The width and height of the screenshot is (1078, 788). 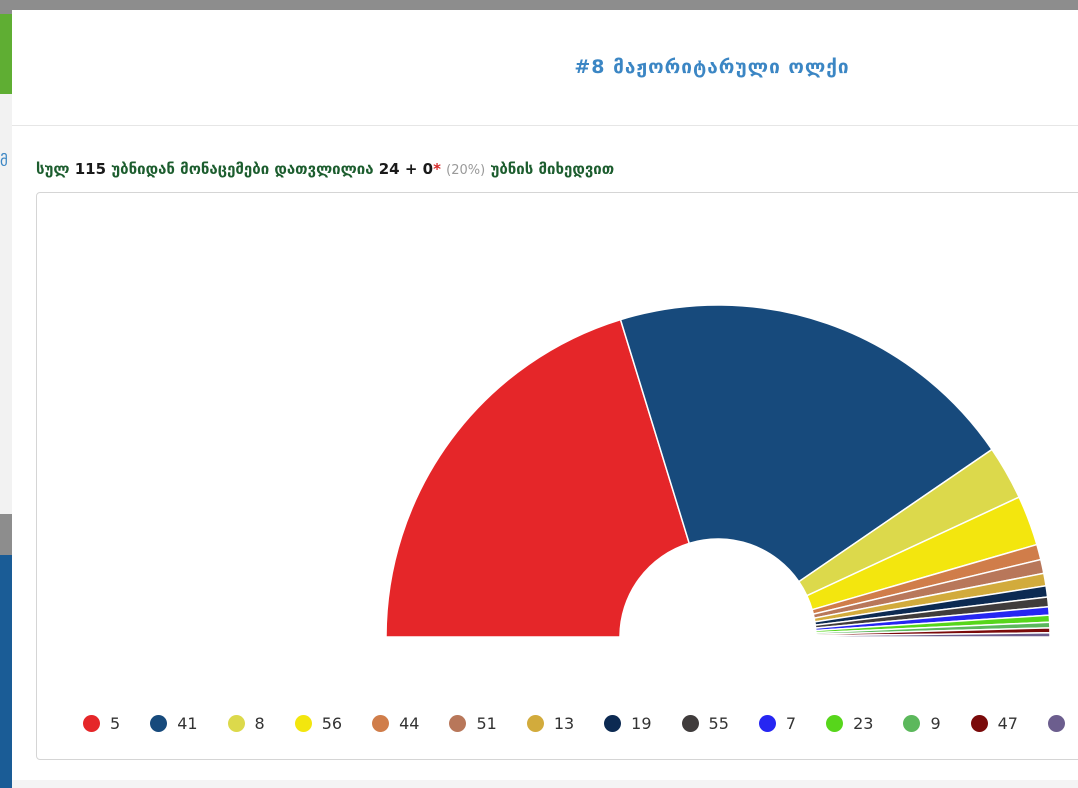 I want to click on legend-label: 44, so click(x=409, y=723).